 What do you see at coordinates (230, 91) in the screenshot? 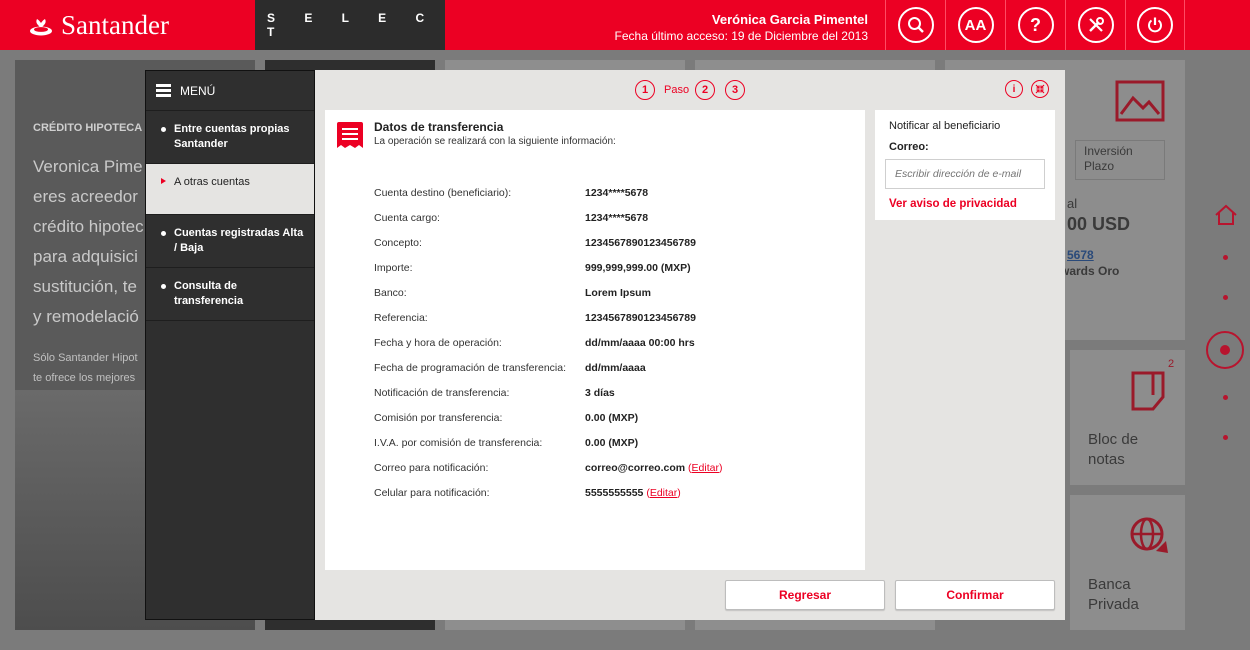
I see `menu-header: MENÚ` at bounding box center [230, 91].